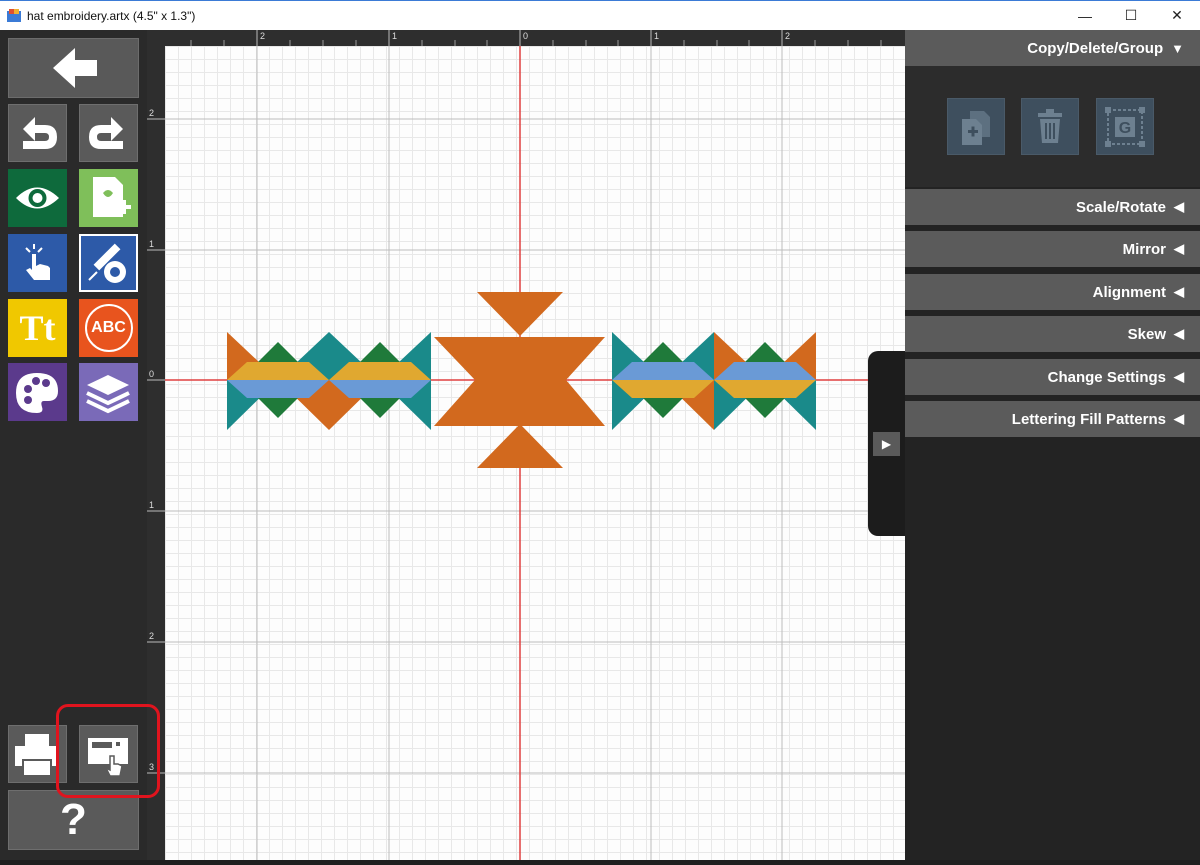 Image resolution: width=1200 pixels, height=865 pixels. I want to click on undo-button, so click(37, 133).